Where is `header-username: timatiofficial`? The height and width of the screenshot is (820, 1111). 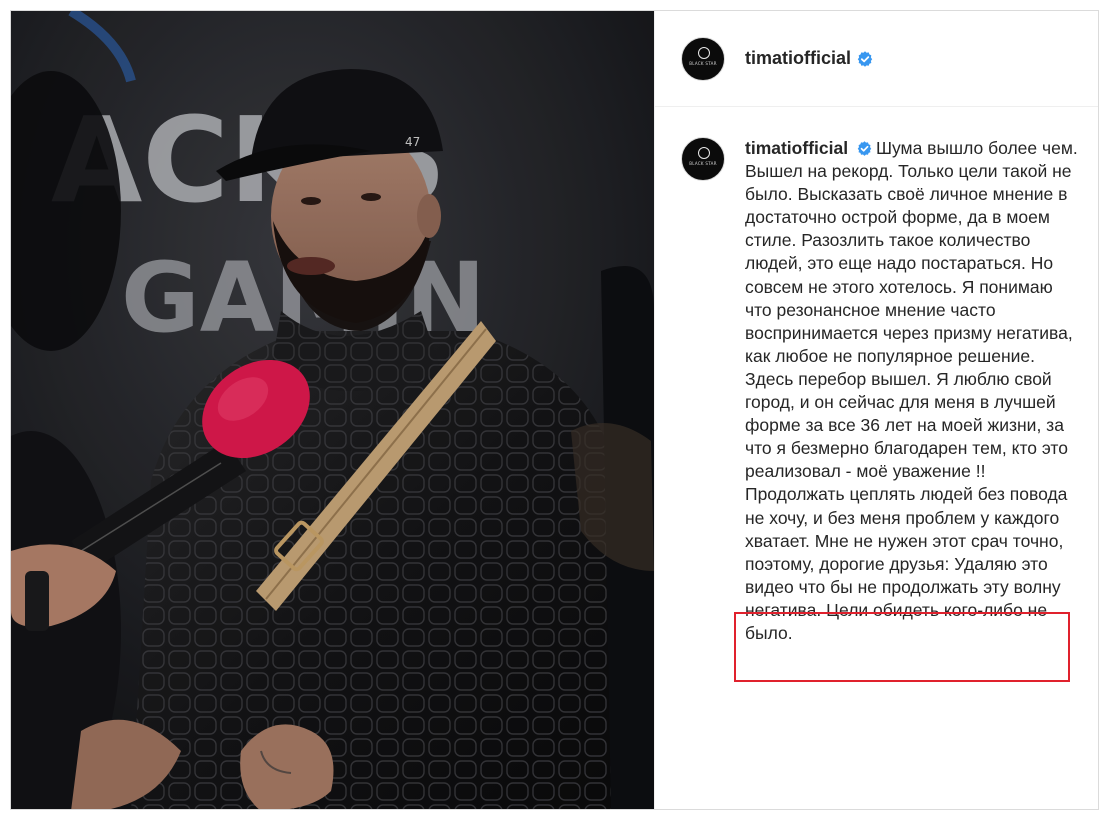
header-username: timatiofficial is located at coordinates (798, 58).